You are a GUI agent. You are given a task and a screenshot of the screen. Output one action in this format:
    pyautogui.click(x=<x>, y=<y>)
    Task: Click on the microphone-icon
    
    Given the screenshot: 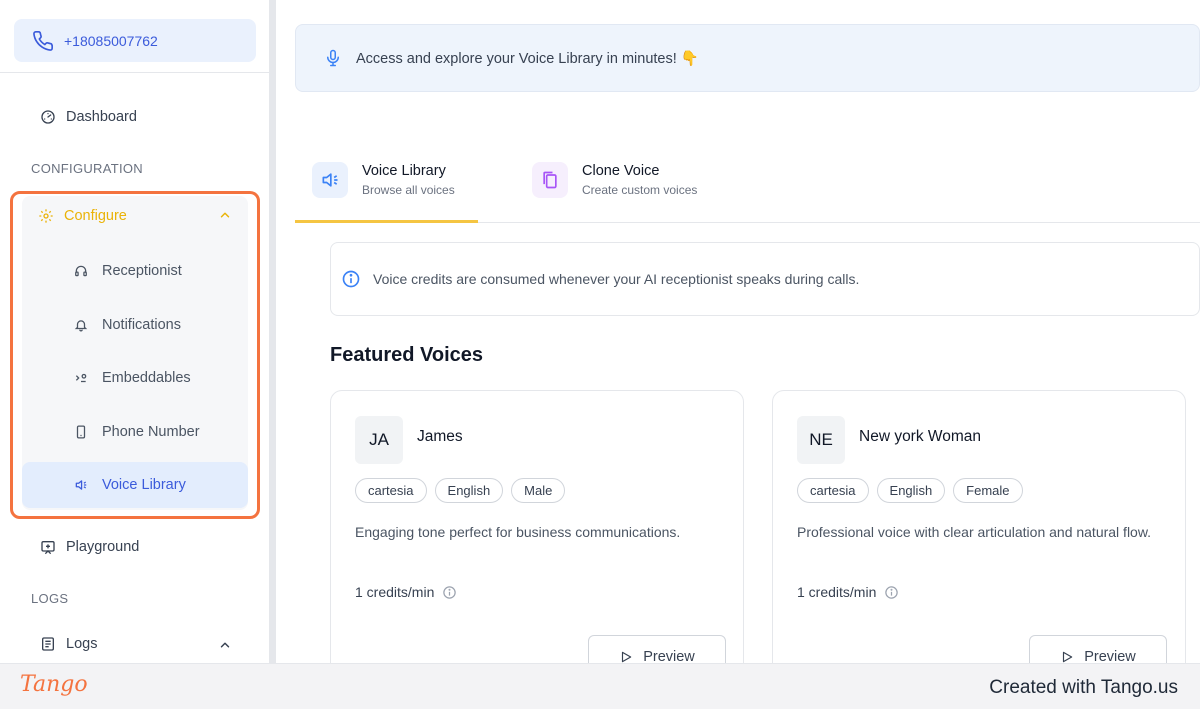 What is the action you would take?
    pyautogui.click(x=333, y=58)
    